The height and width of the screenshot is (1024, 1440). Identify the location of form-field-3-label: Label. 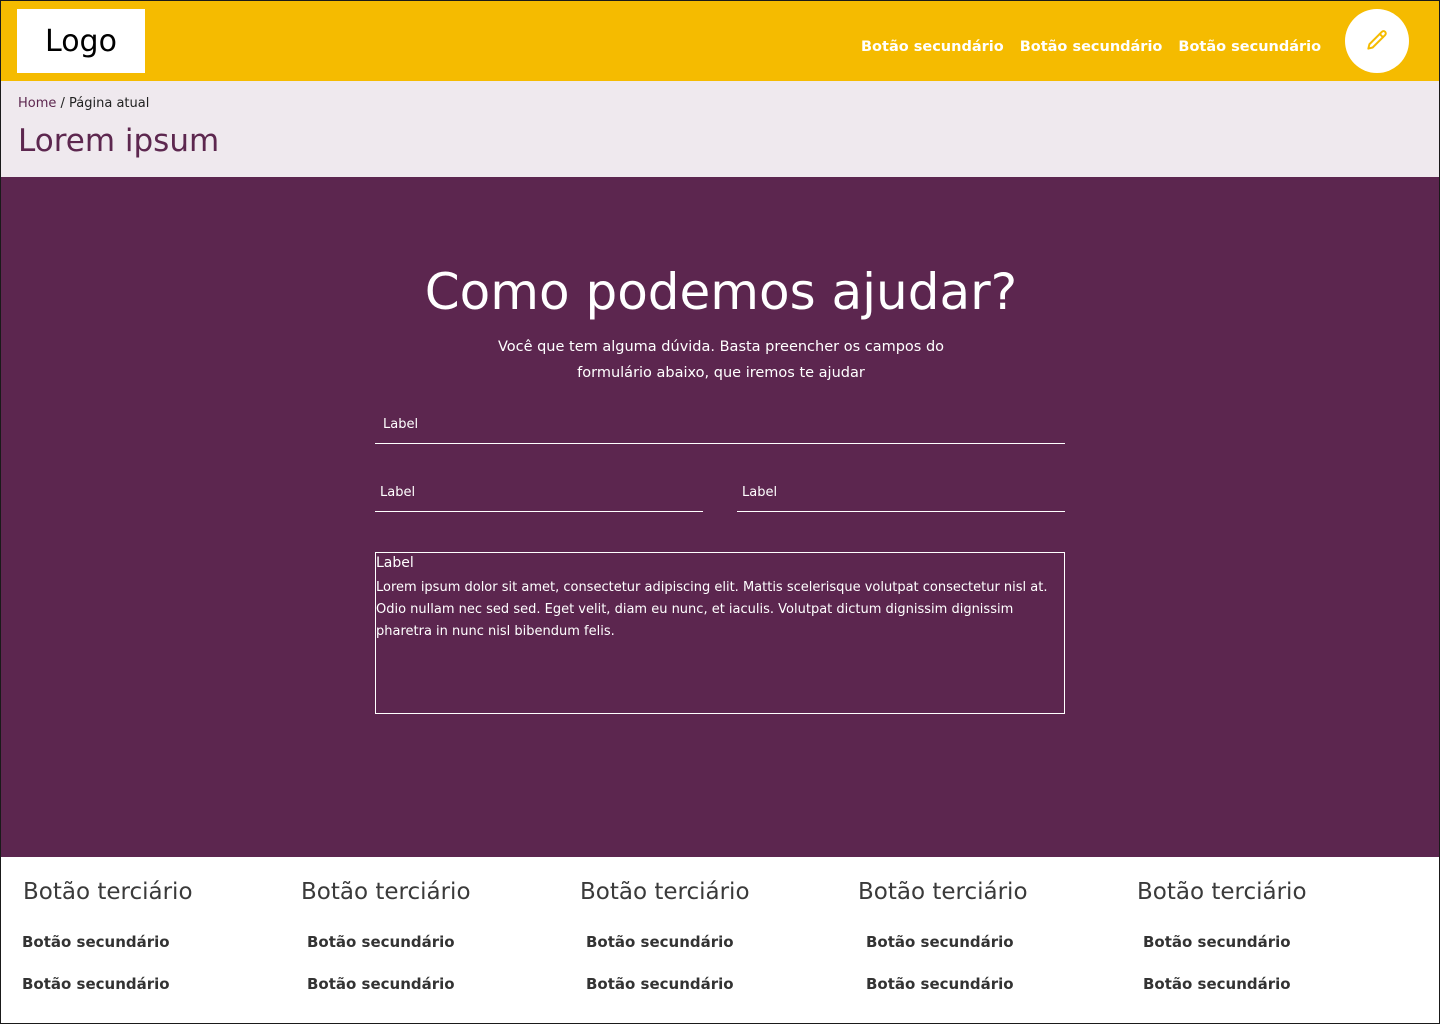
(760, 492).